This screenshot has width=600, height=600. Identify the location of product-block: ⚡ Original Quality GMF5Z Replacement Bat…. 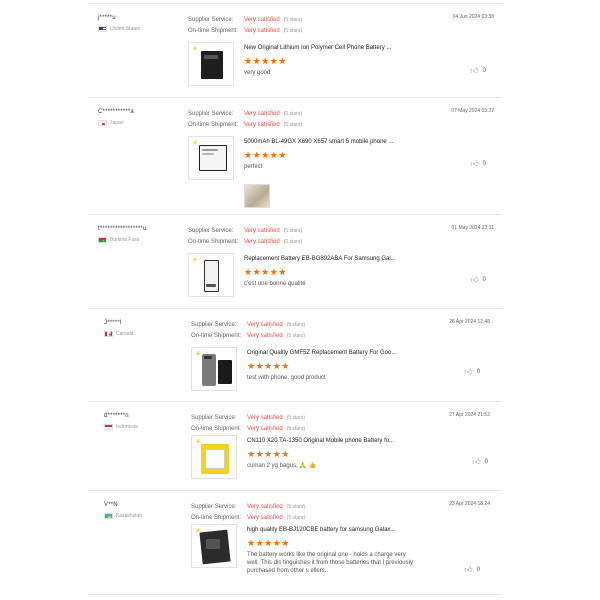
(304, 369).